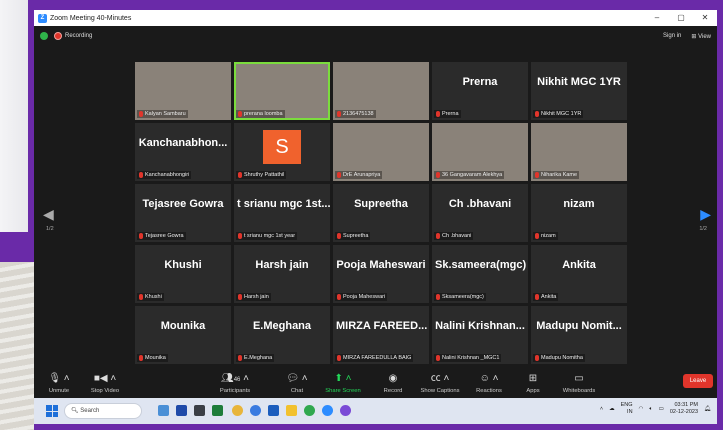 The height and width of the screenshot is (430, 723). I want to click on participant-label: t srianu mgc 1st year, so click(267, 236).